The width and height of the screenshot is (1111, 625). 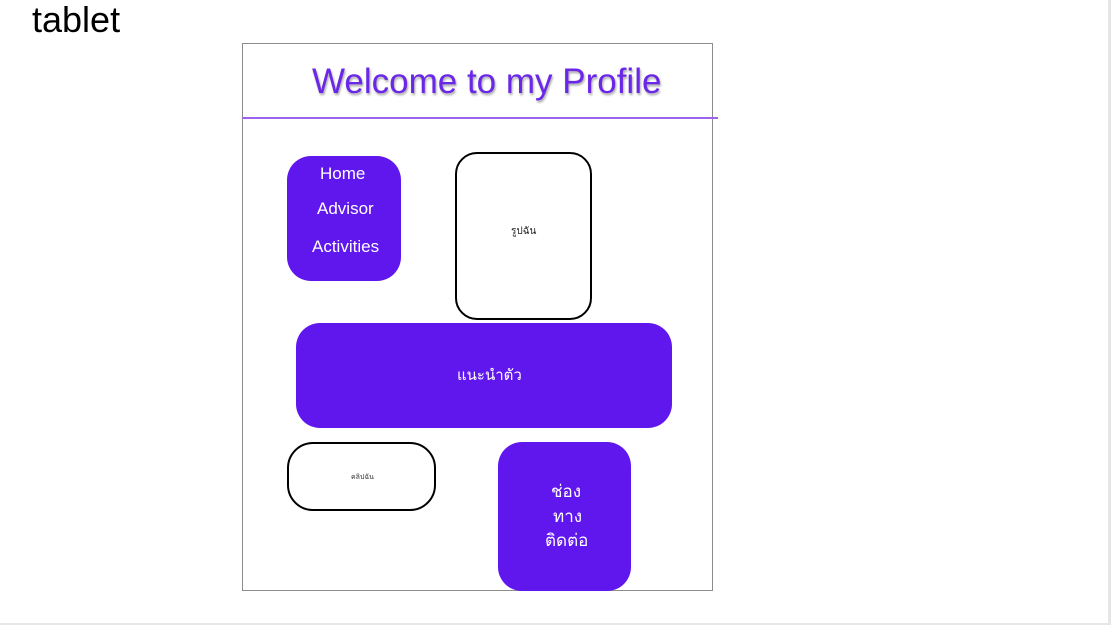 I want to click on device-label: tablet, so click(x=76, y=20).